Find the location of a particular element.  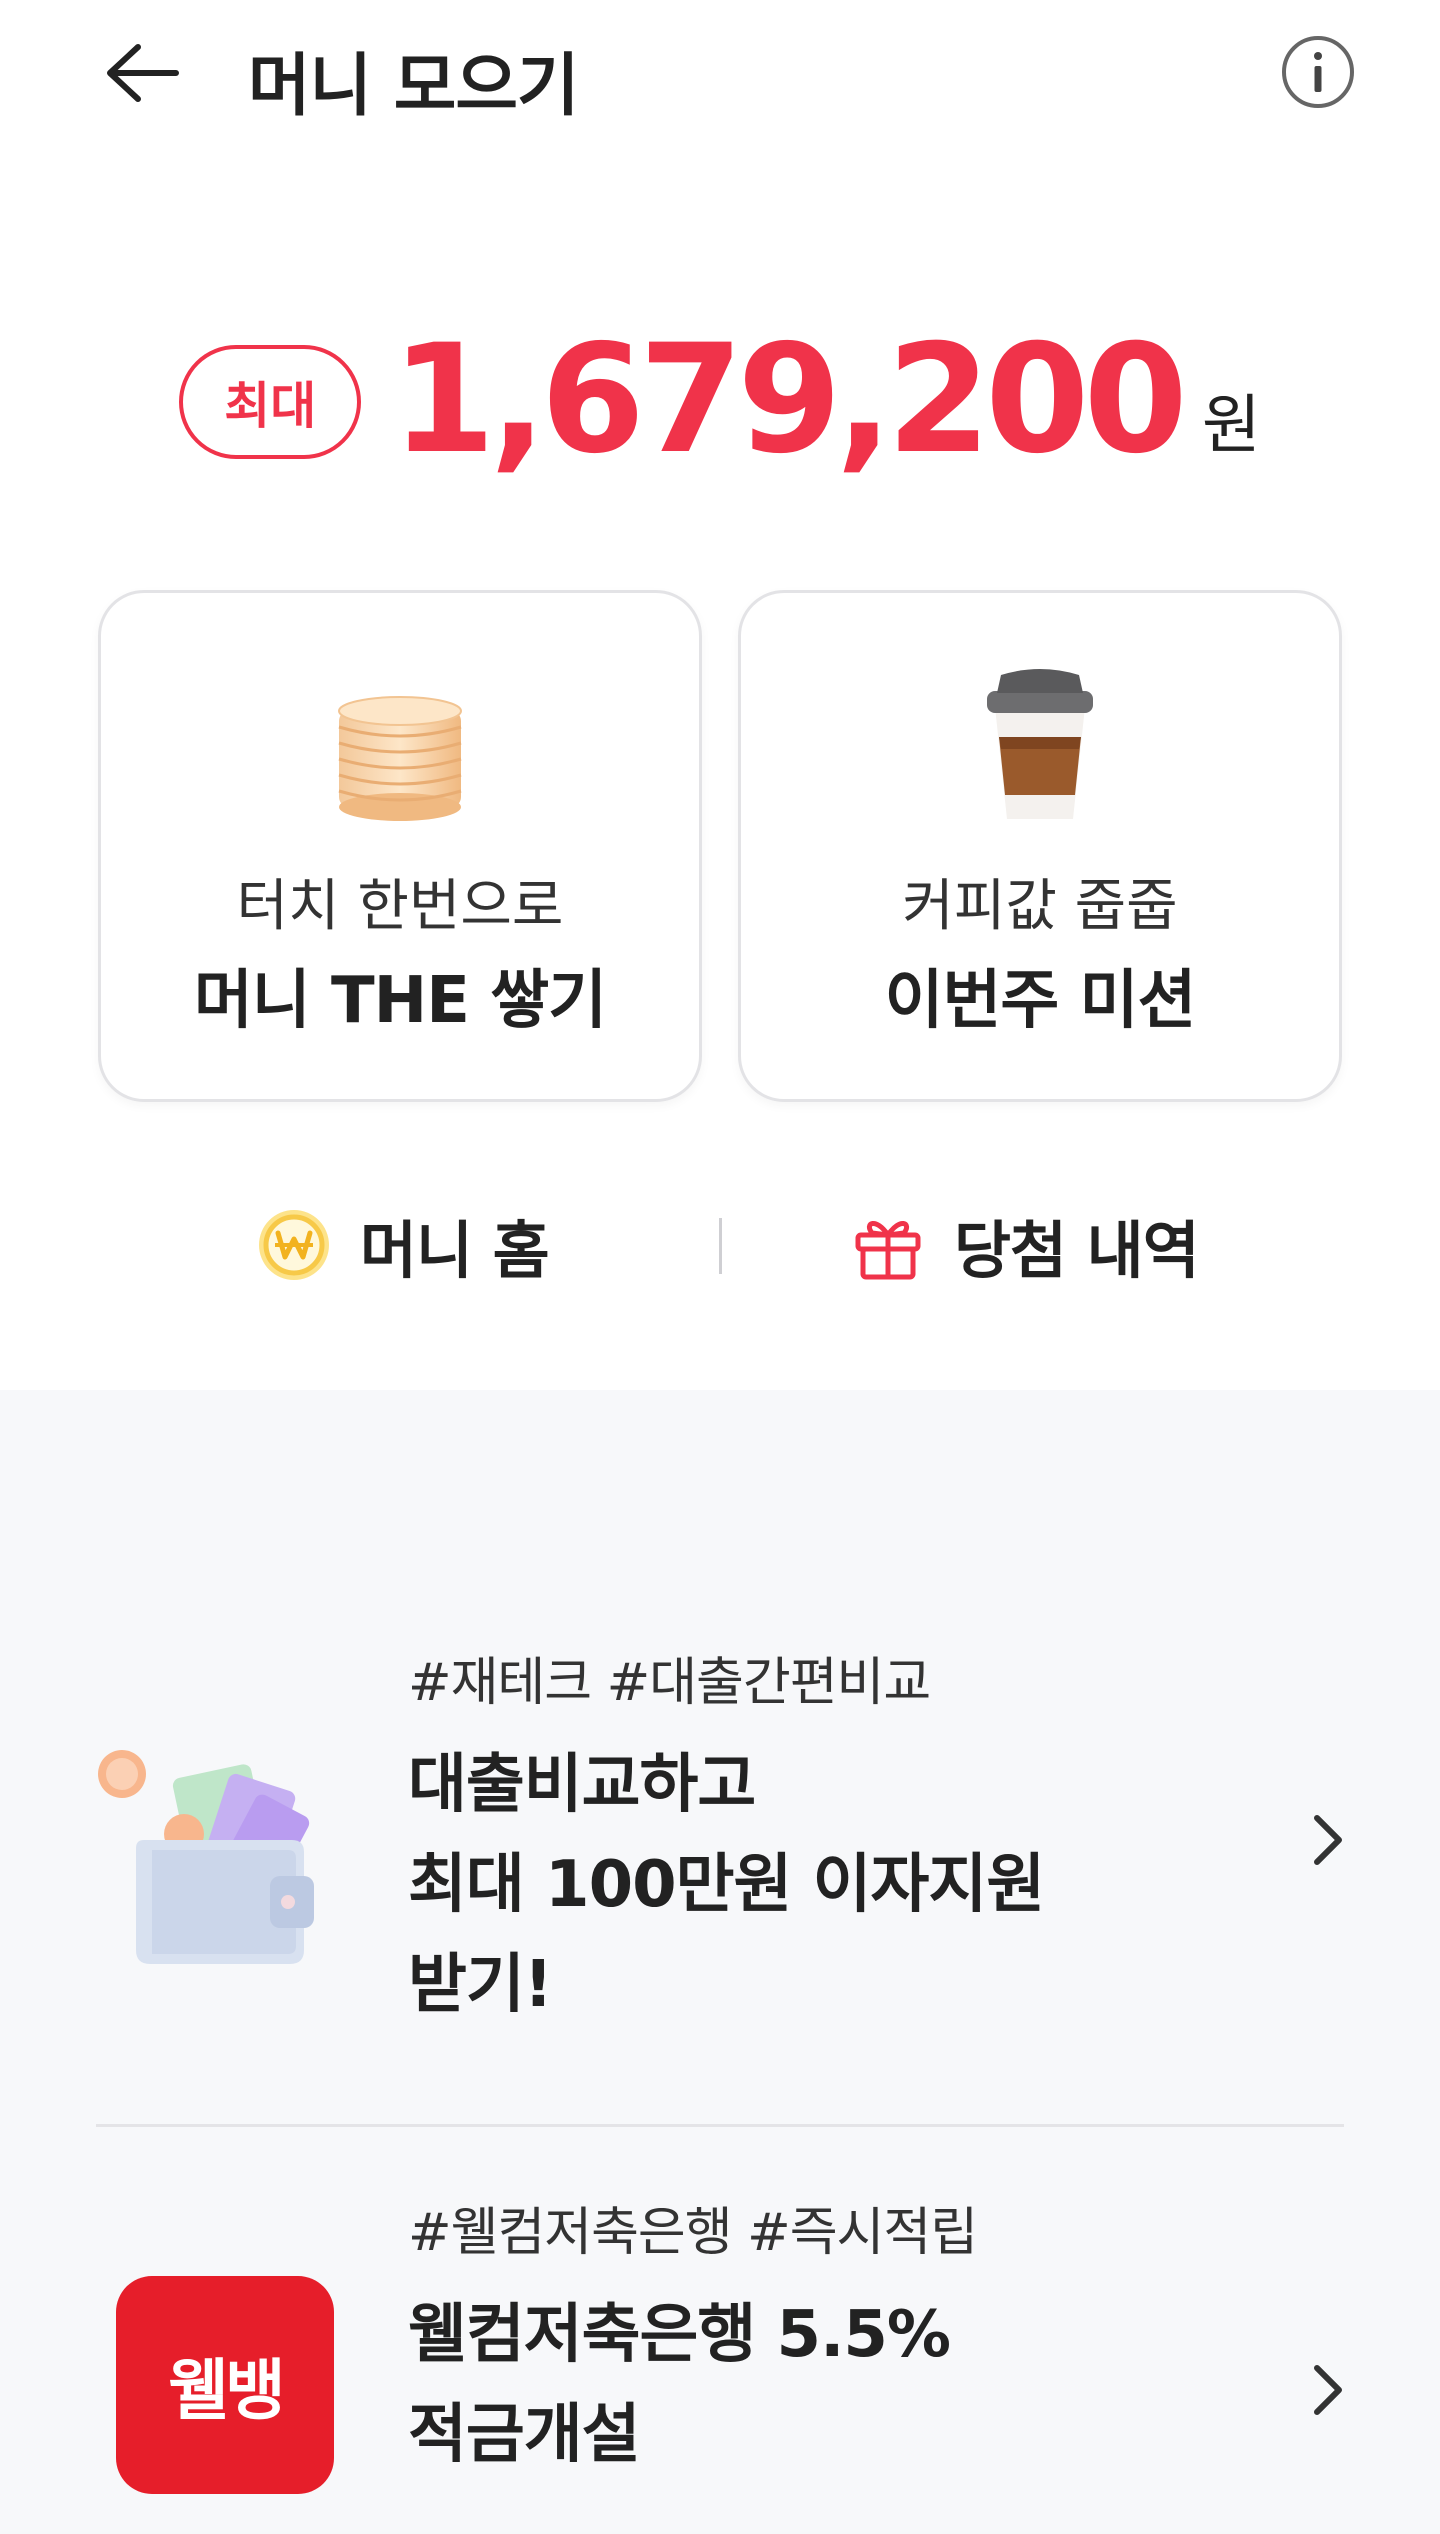

max-amount: 1,679,200 is located at coordinates (789, 400).